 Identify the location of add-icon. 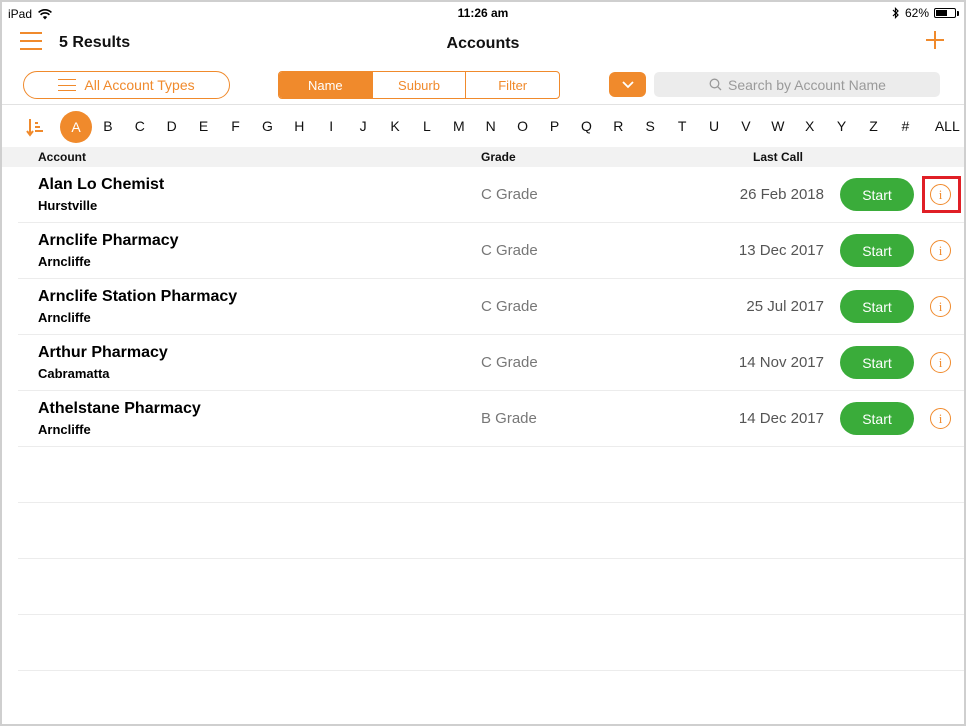
(935, 40).